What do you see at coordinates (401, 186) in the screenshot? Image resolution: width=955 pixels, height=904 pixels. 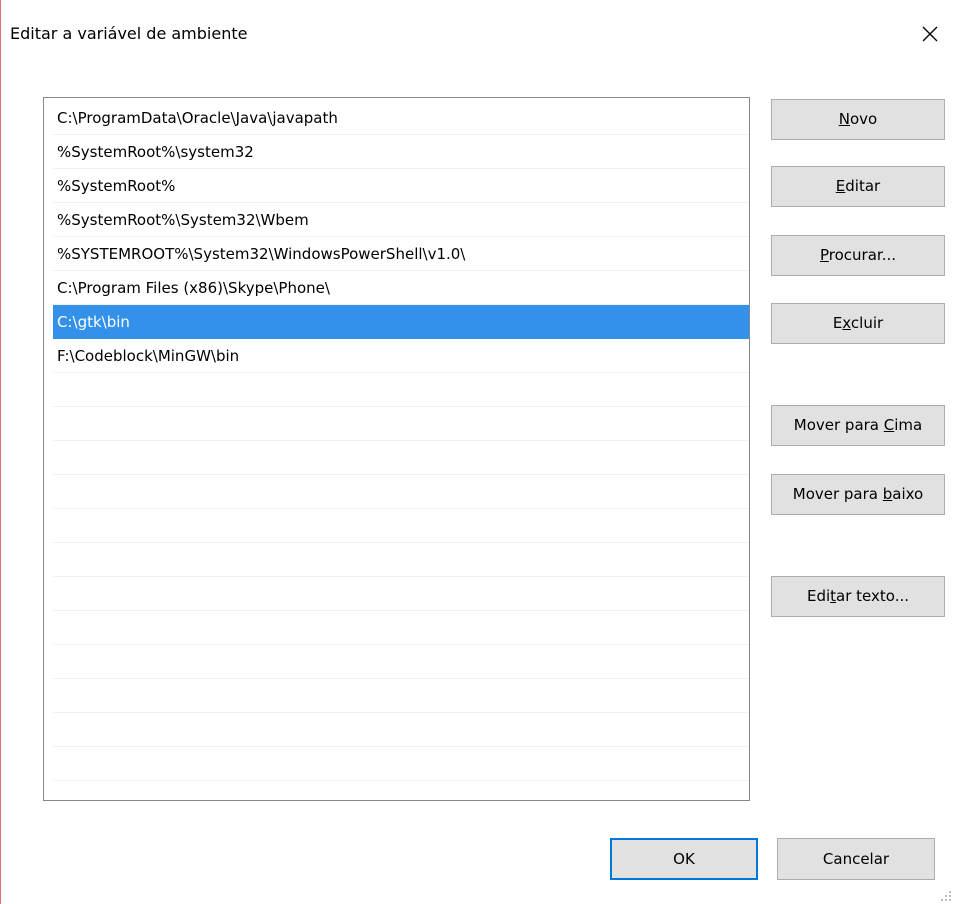 I see `path-list-item: %SystemRoot%` at bounding box center [401, 186].